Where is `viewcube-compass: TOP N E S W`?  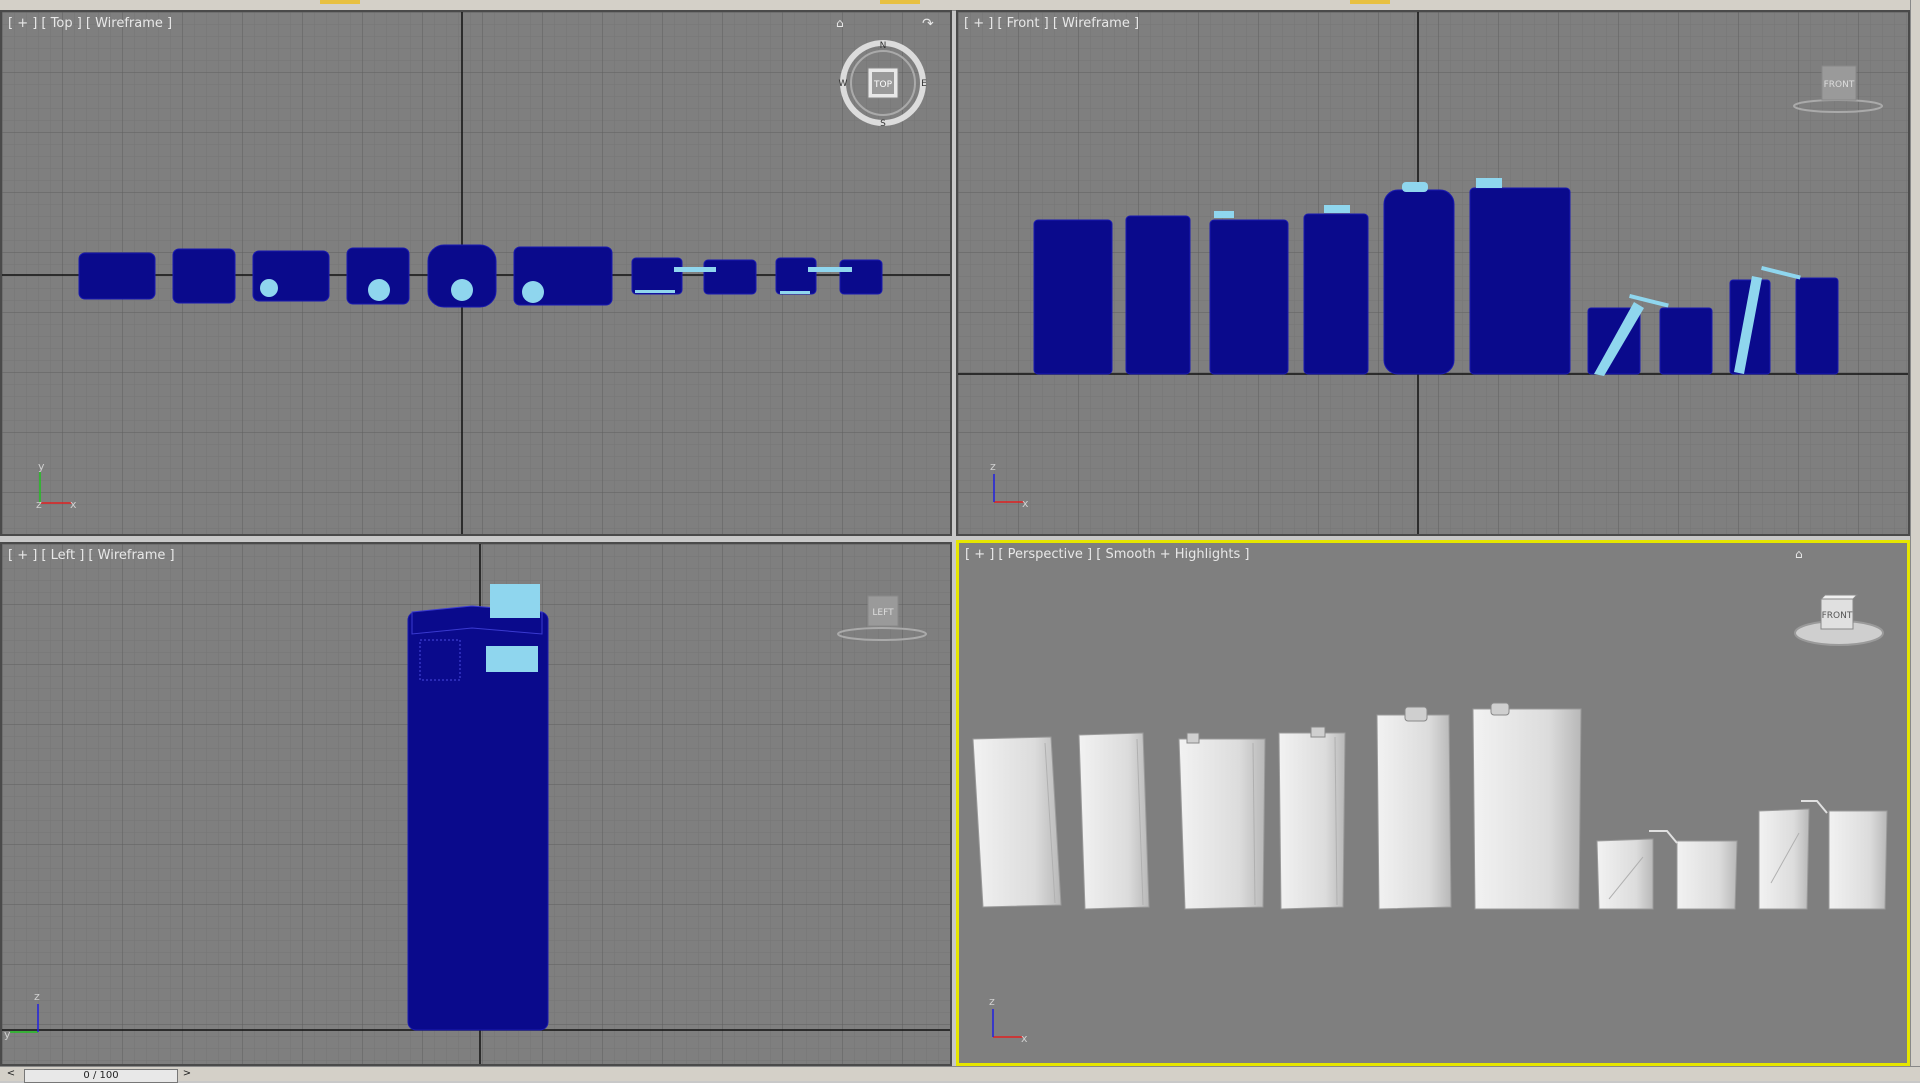
viewcube-compass: TOP N E S W is located at coordinates (883, 83).